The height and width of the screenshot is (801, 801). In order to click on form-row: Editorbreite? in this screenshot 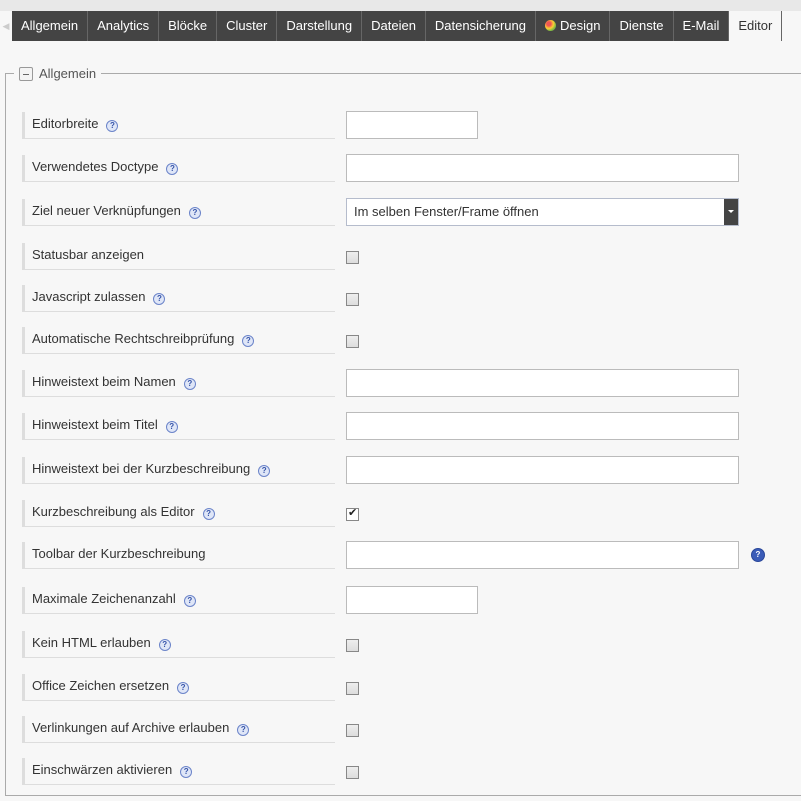, I will do `click(411, 126)`.